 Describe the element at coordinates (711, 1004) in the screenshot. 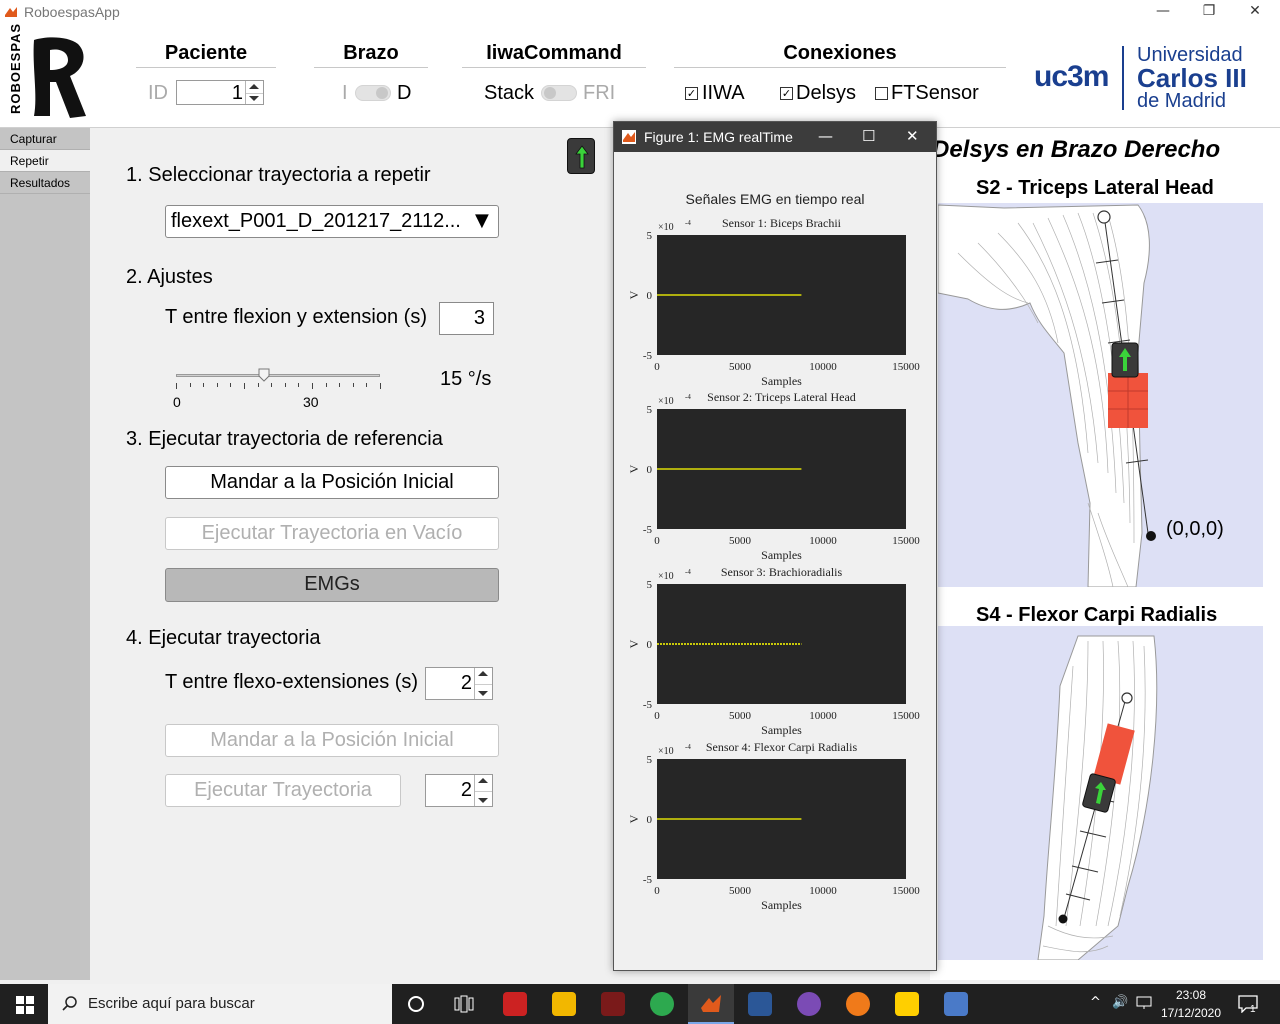

I see `matlab-taskbar-button` at that location.